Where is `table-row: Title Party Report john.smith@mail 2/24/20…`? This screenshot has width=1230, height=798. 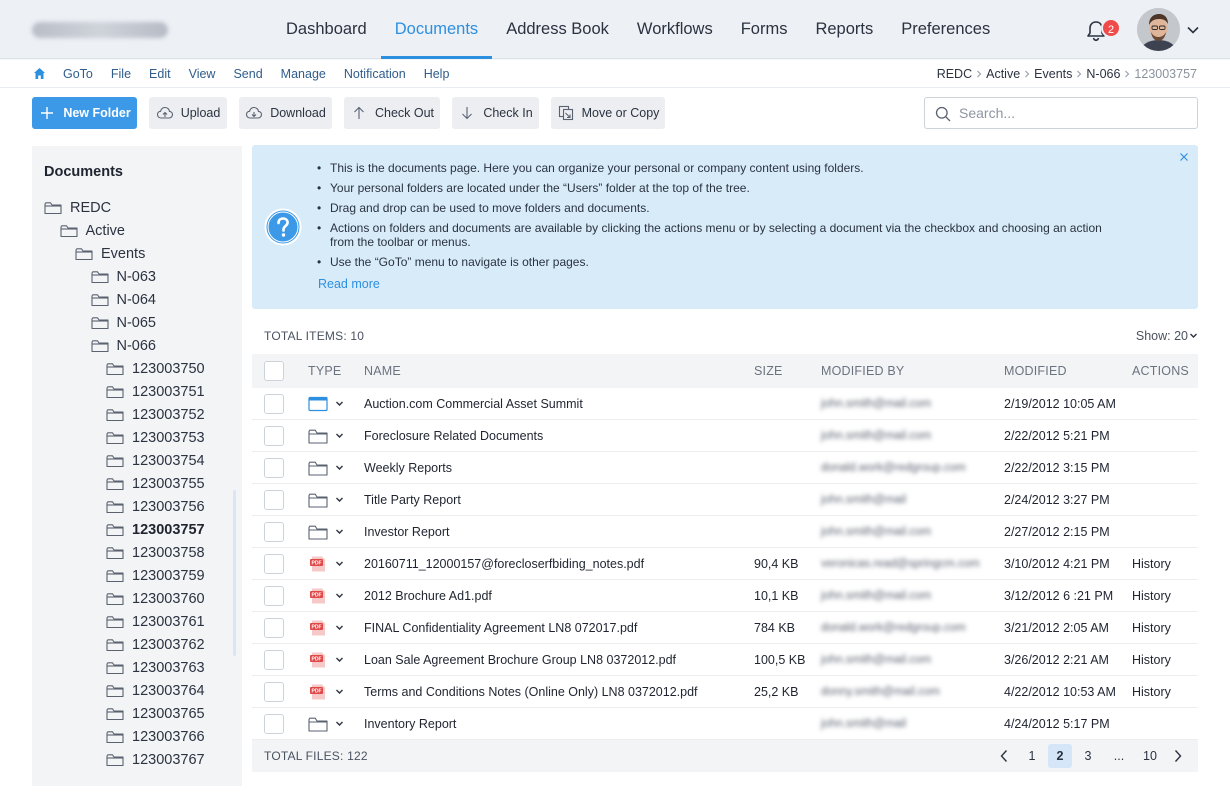
table-row: Title Party Report john.smith@mail 2/24/20… is located at coordinates (725, 500).